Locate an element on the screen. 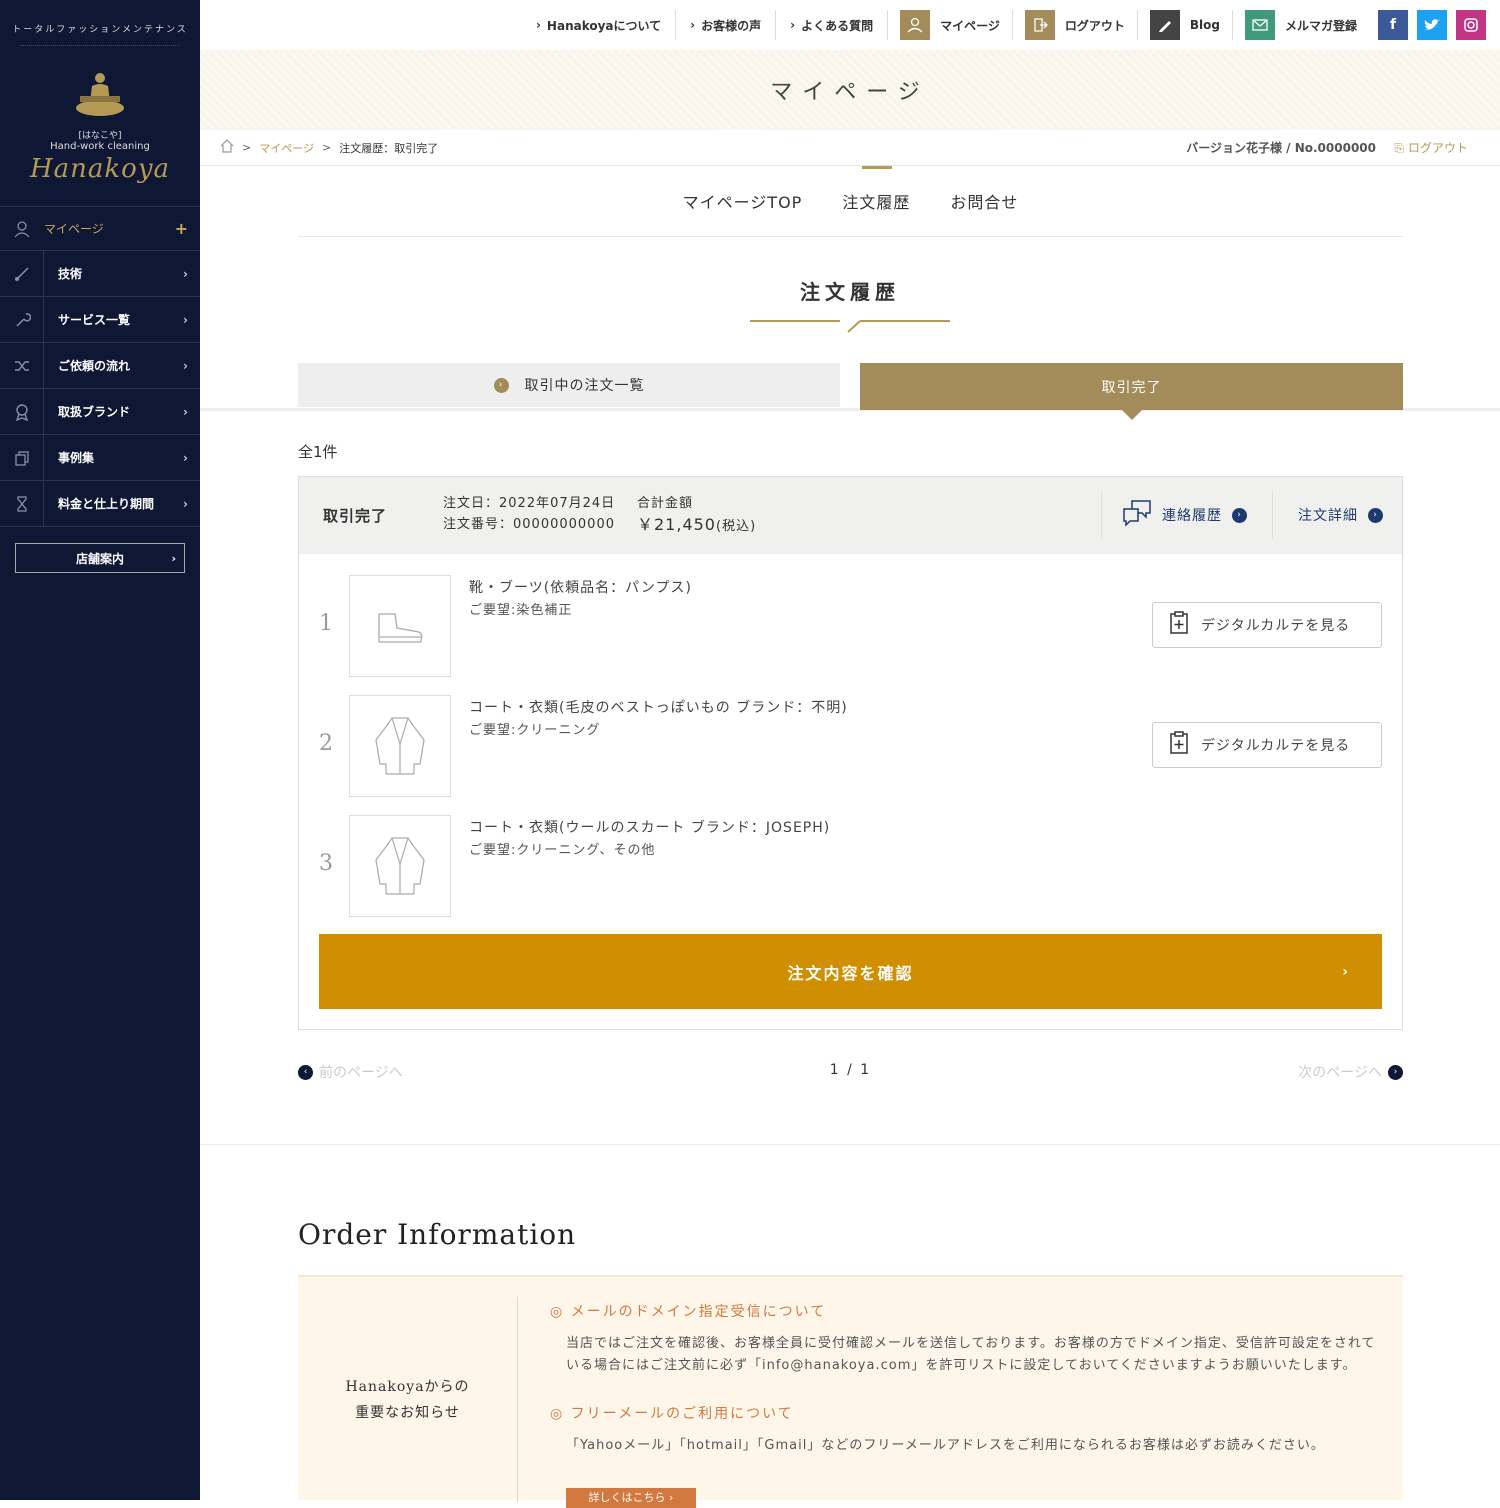 The height and width of the screenshot is (1508, 1500). mypage-button: マイページ is located at coordinates (950, 25).